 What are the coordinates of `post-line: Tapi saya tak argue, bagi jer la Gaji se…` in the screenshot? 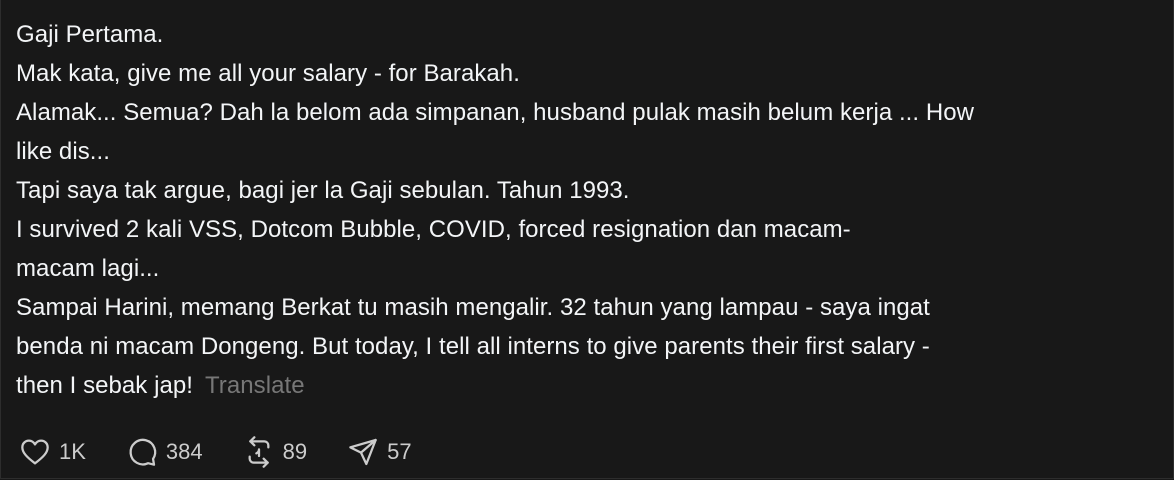 It's located at (323, 190).